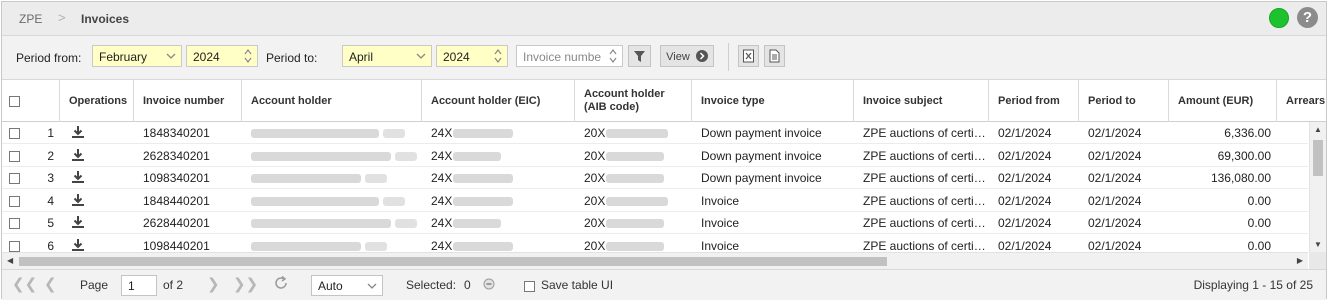 This screenshot has width=1329, height=302. Describe the element at coordinates (748, 56) in the screenshot. I see `export-excel-button` at that location.